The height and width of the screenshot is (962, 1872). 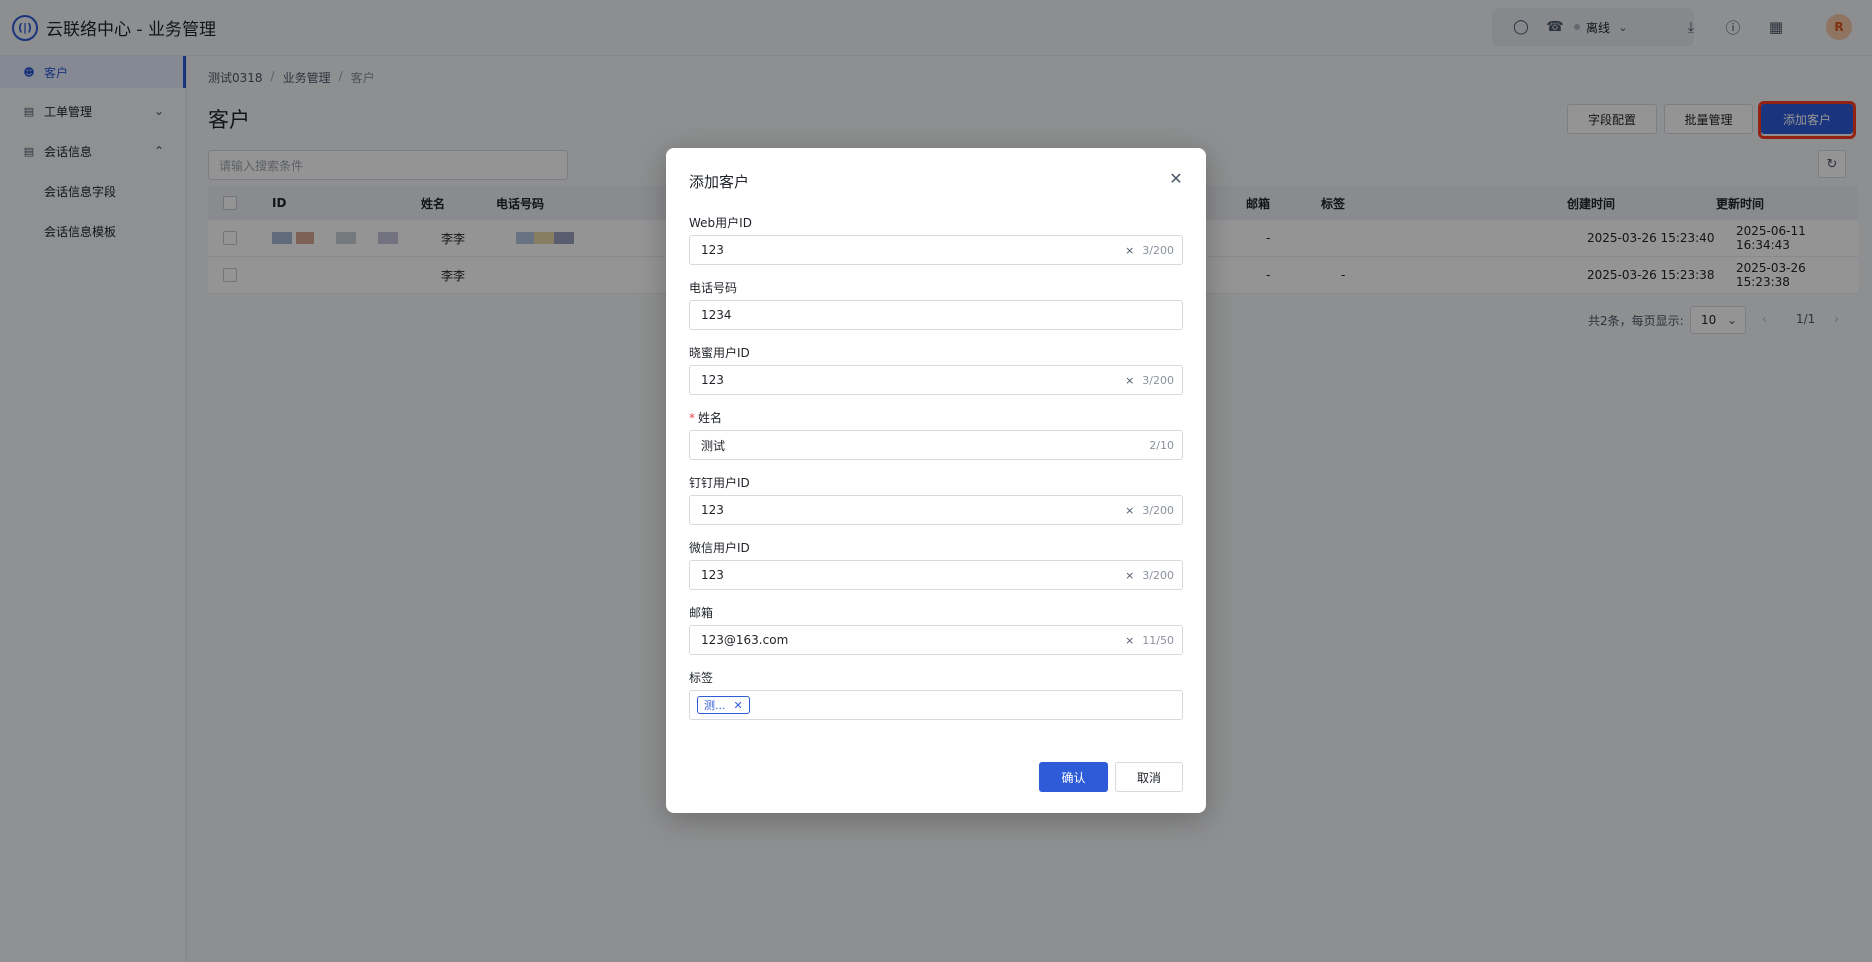 I want to click on tag-chip: 测... ✕, so click(x=723, y=705).